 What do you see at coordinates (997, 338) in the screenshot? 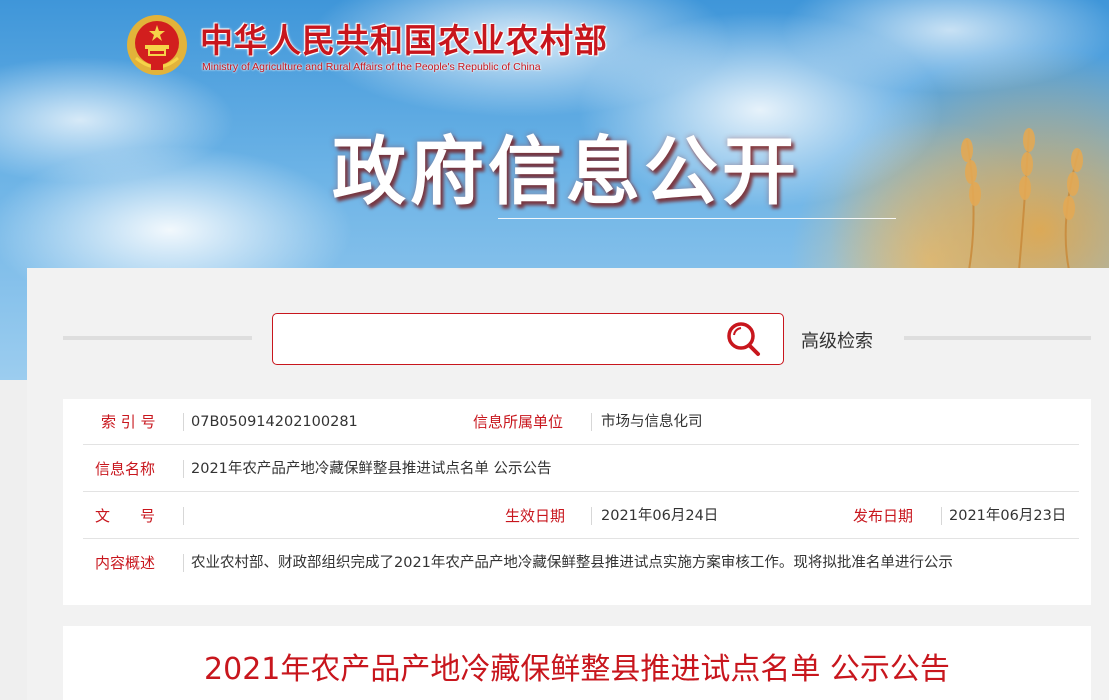
I see `search-right-divider` at bounding box center [997, 338].